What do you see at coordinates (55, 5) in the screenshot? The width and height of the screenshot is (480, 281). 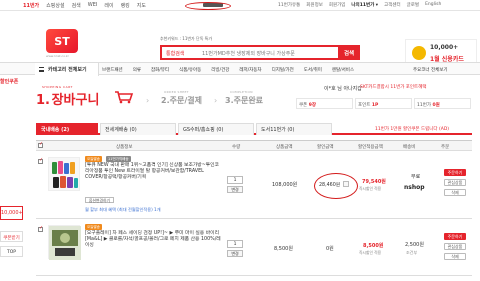 I see `top-nav-item: 쇼핑상설` at bounding box center [55, 5].